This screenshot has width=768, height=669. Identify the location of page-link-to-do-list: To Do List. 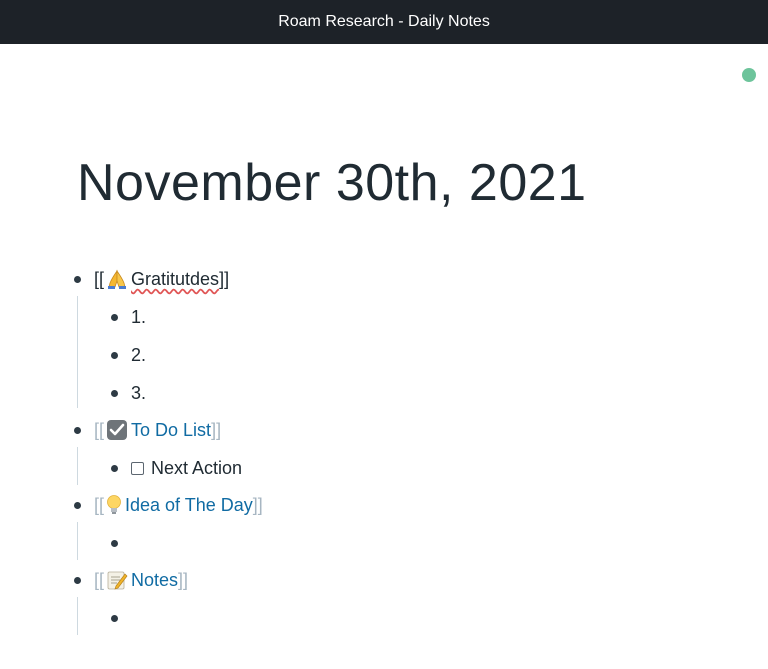
(171, 430).